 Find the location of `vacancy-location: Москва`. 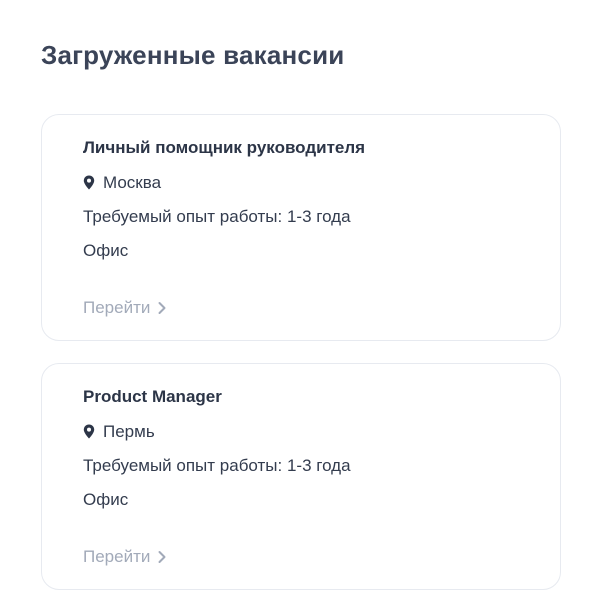

vacancy-location: Москва is located at coordinates (311, 183).